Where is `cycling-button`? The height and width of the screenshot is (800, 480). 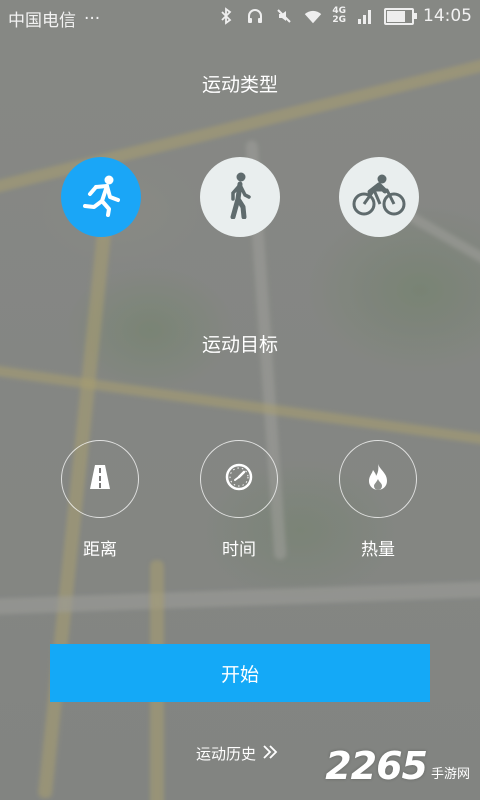 cycling-button is located at coordinates (379, 197).